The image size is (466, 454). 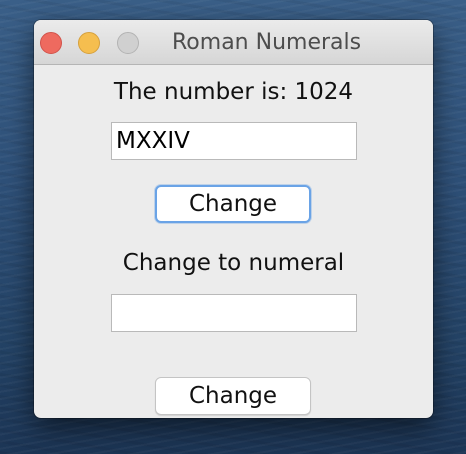 I want to click on change-to-number-button: Change, so click(x=233, y=204).